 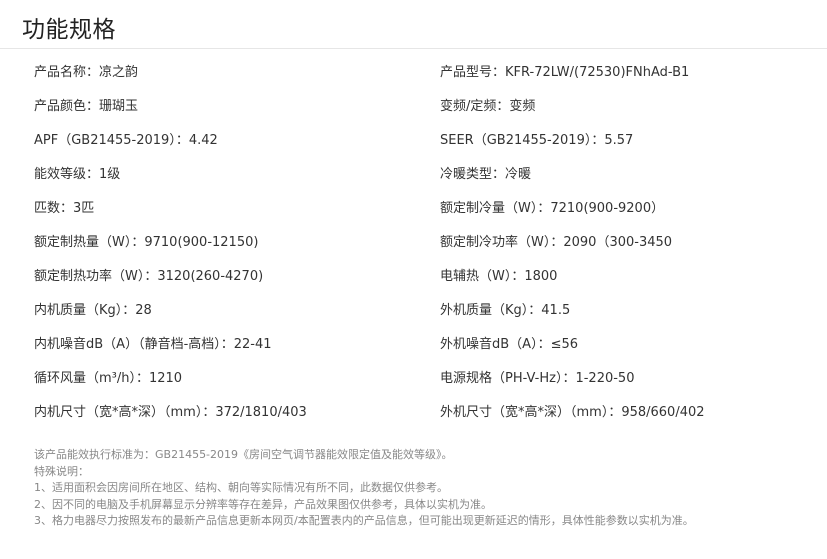 What do you see at coordinates (170, 412) in the screenshot?
I see `spec-item: 内机尺寸（宽*高*深）（mm）：372/1810/403` at bounding box center [170, 412].